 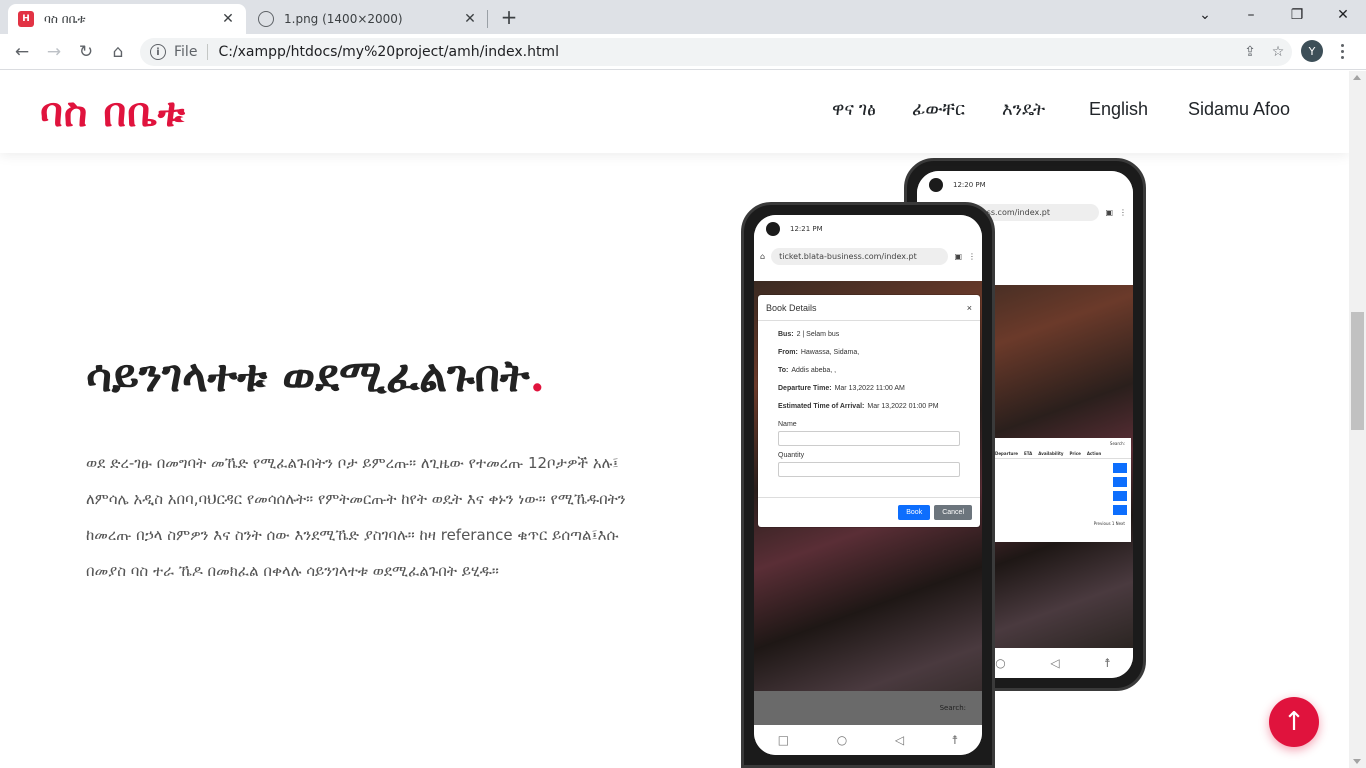 I want to click on phone-front-search-strip: Search:, so click(x=868, y=708).